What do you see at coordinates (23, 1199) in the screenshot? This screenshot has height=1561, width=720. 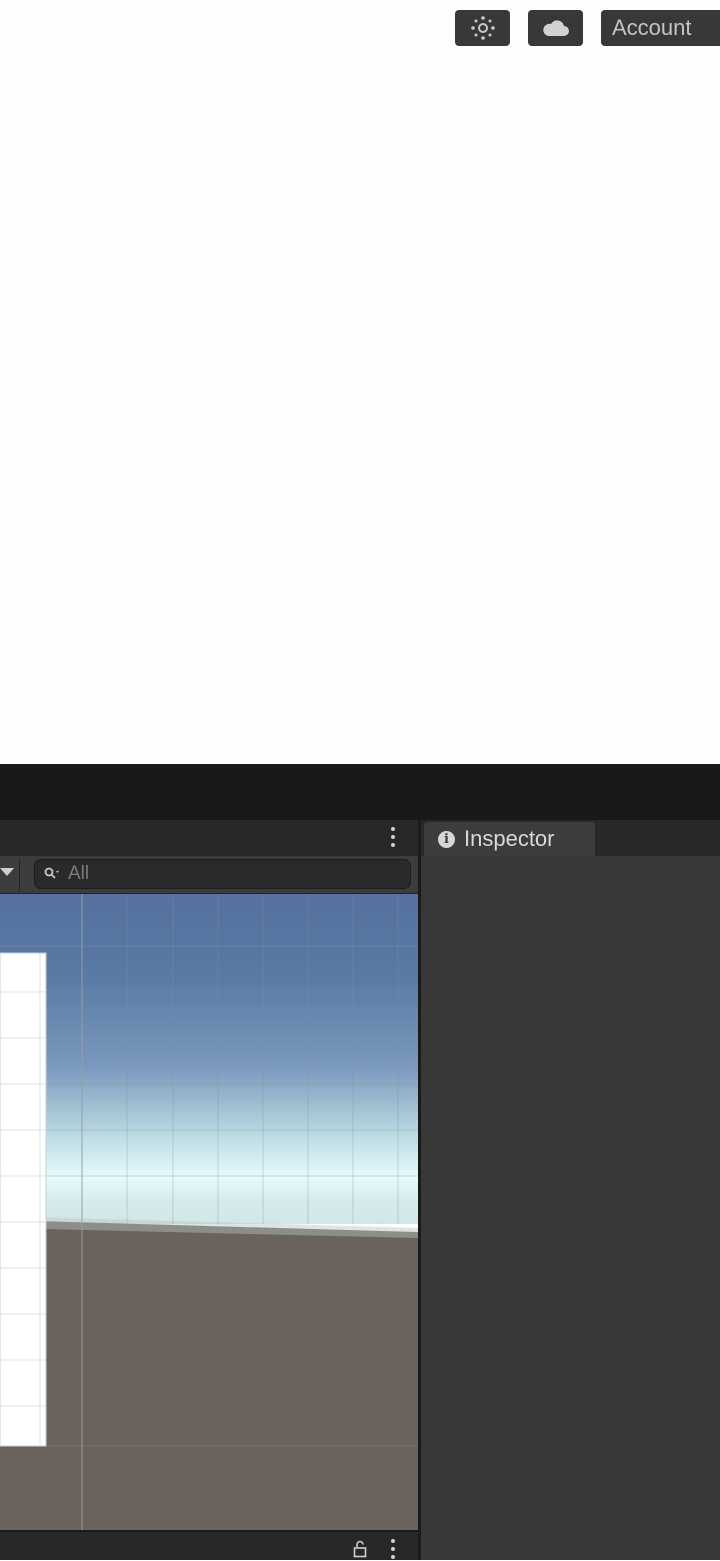 I see `canvas-rect` at bounding box center [23, 1199].